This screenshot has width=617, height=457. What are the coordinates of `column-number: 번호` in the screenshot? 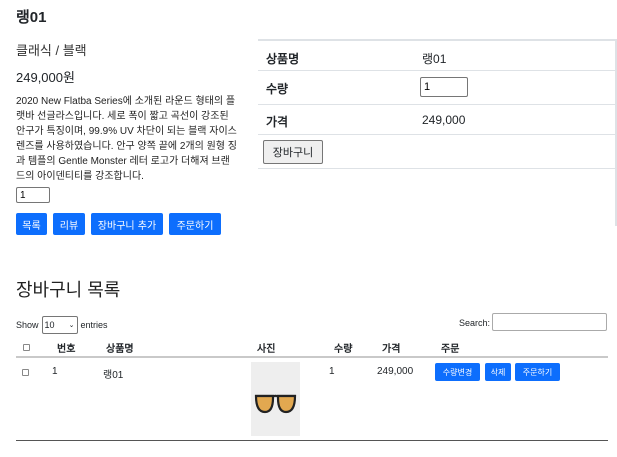 It's located at (66, 347).